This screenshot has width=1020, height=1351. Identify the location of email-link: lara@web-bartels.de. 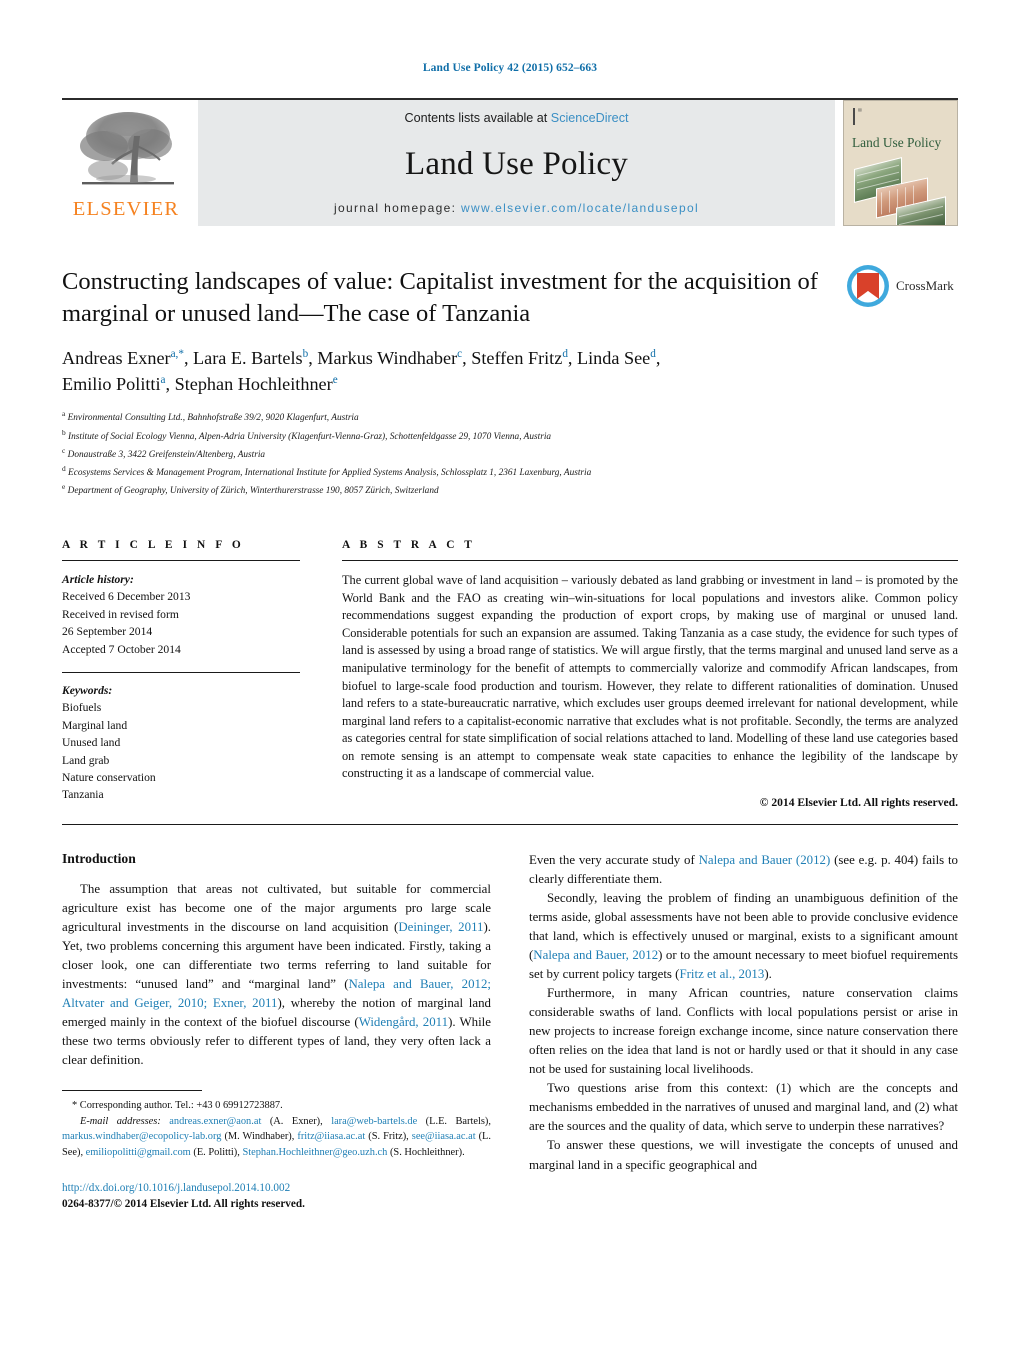
(374, 1121).